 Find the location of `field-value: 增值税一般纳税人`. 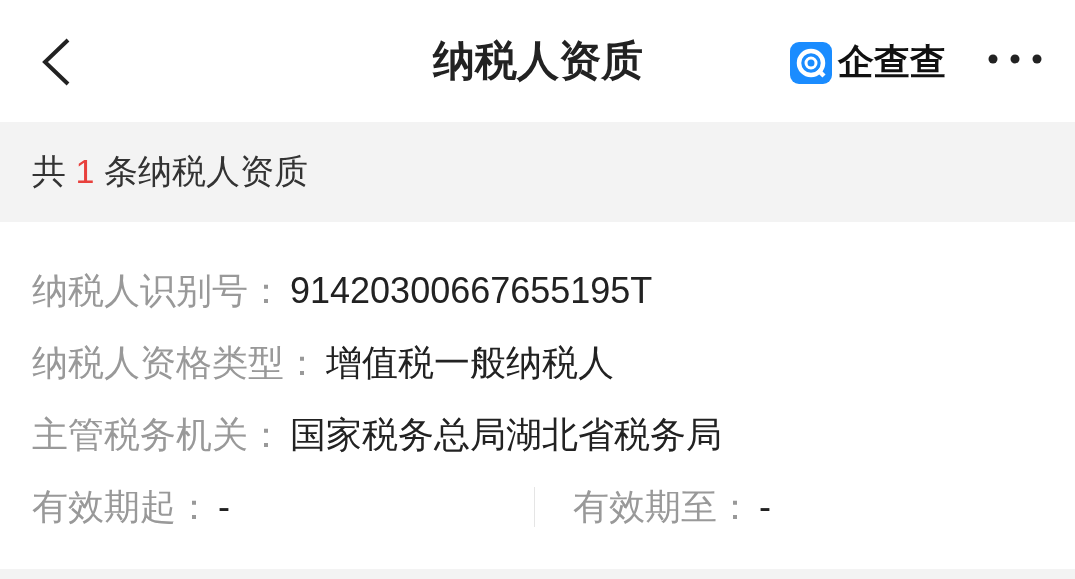

field-value: 增值税一般纳税人 is located at coordinates (470, 362).